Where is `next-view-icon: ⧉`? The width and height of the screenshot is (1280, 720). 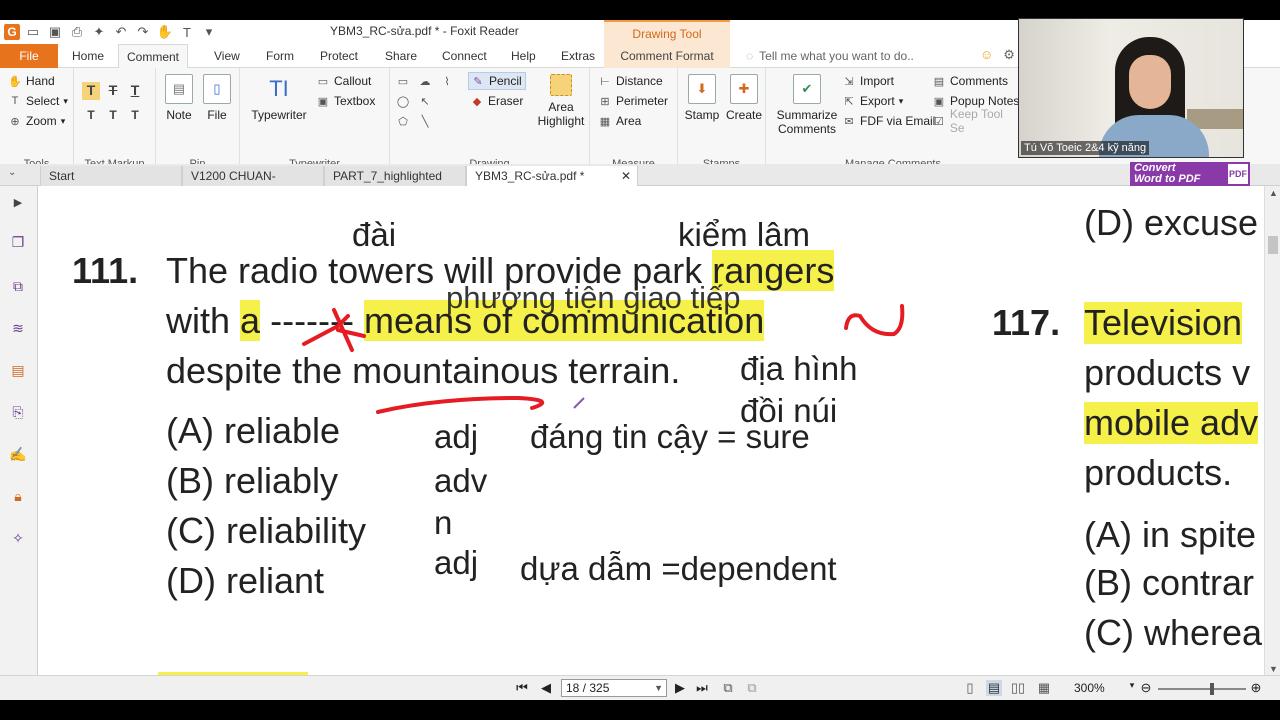
next-view-icon: ⧉ is located at coordinates (752, 688).